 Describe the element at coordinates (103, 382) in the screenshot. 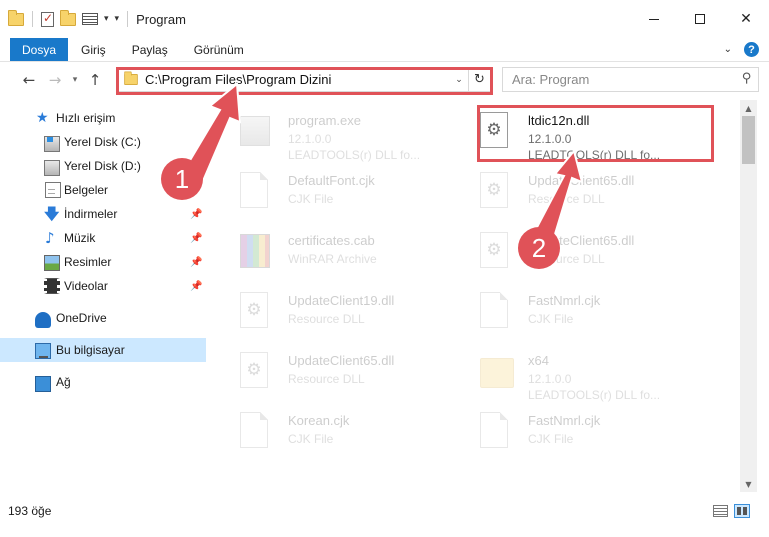

I see `sidebar-item-network: Ağ` at that location.